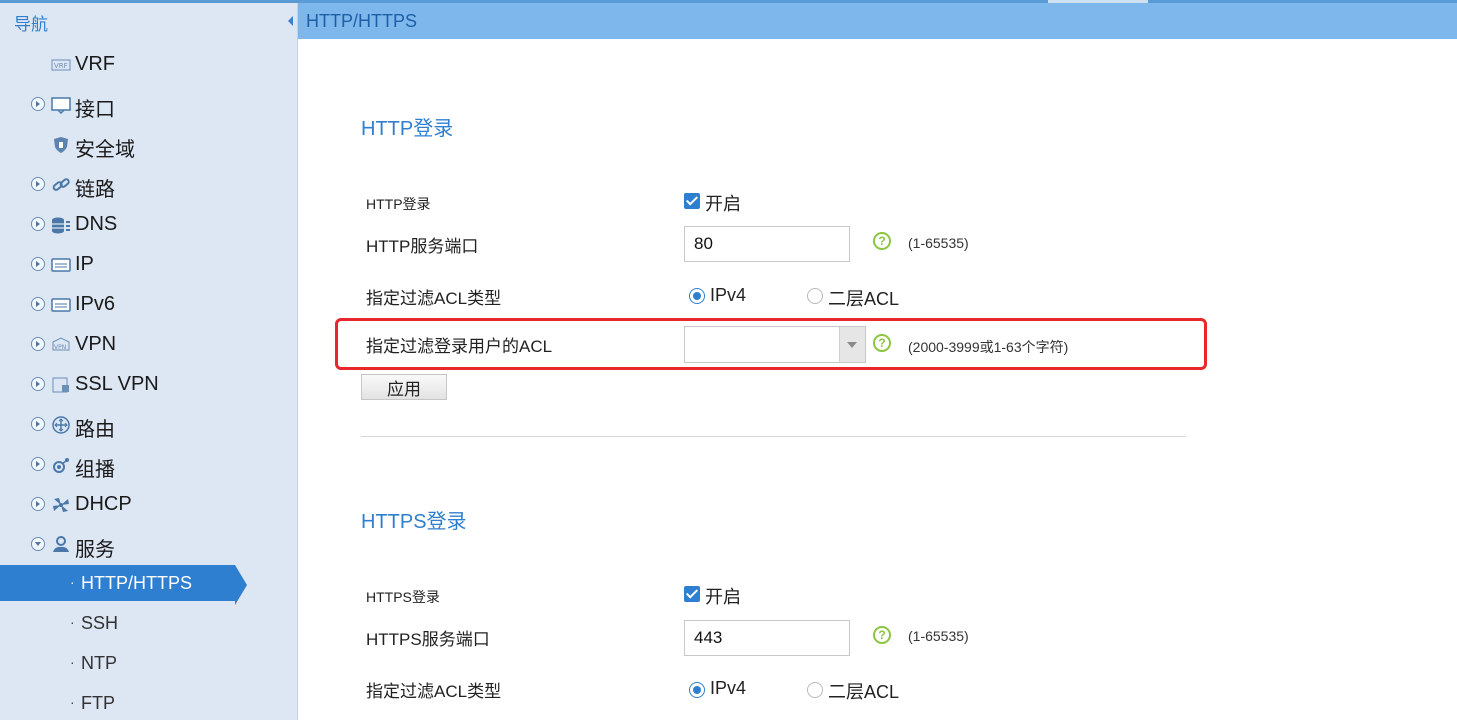 Image resolution: width=1457 pixels, height=721 pixels. Describe the element at coordinates (148, 145) in the screenshot. I see `sidebar-item-security-zone: 安全域` at that location.